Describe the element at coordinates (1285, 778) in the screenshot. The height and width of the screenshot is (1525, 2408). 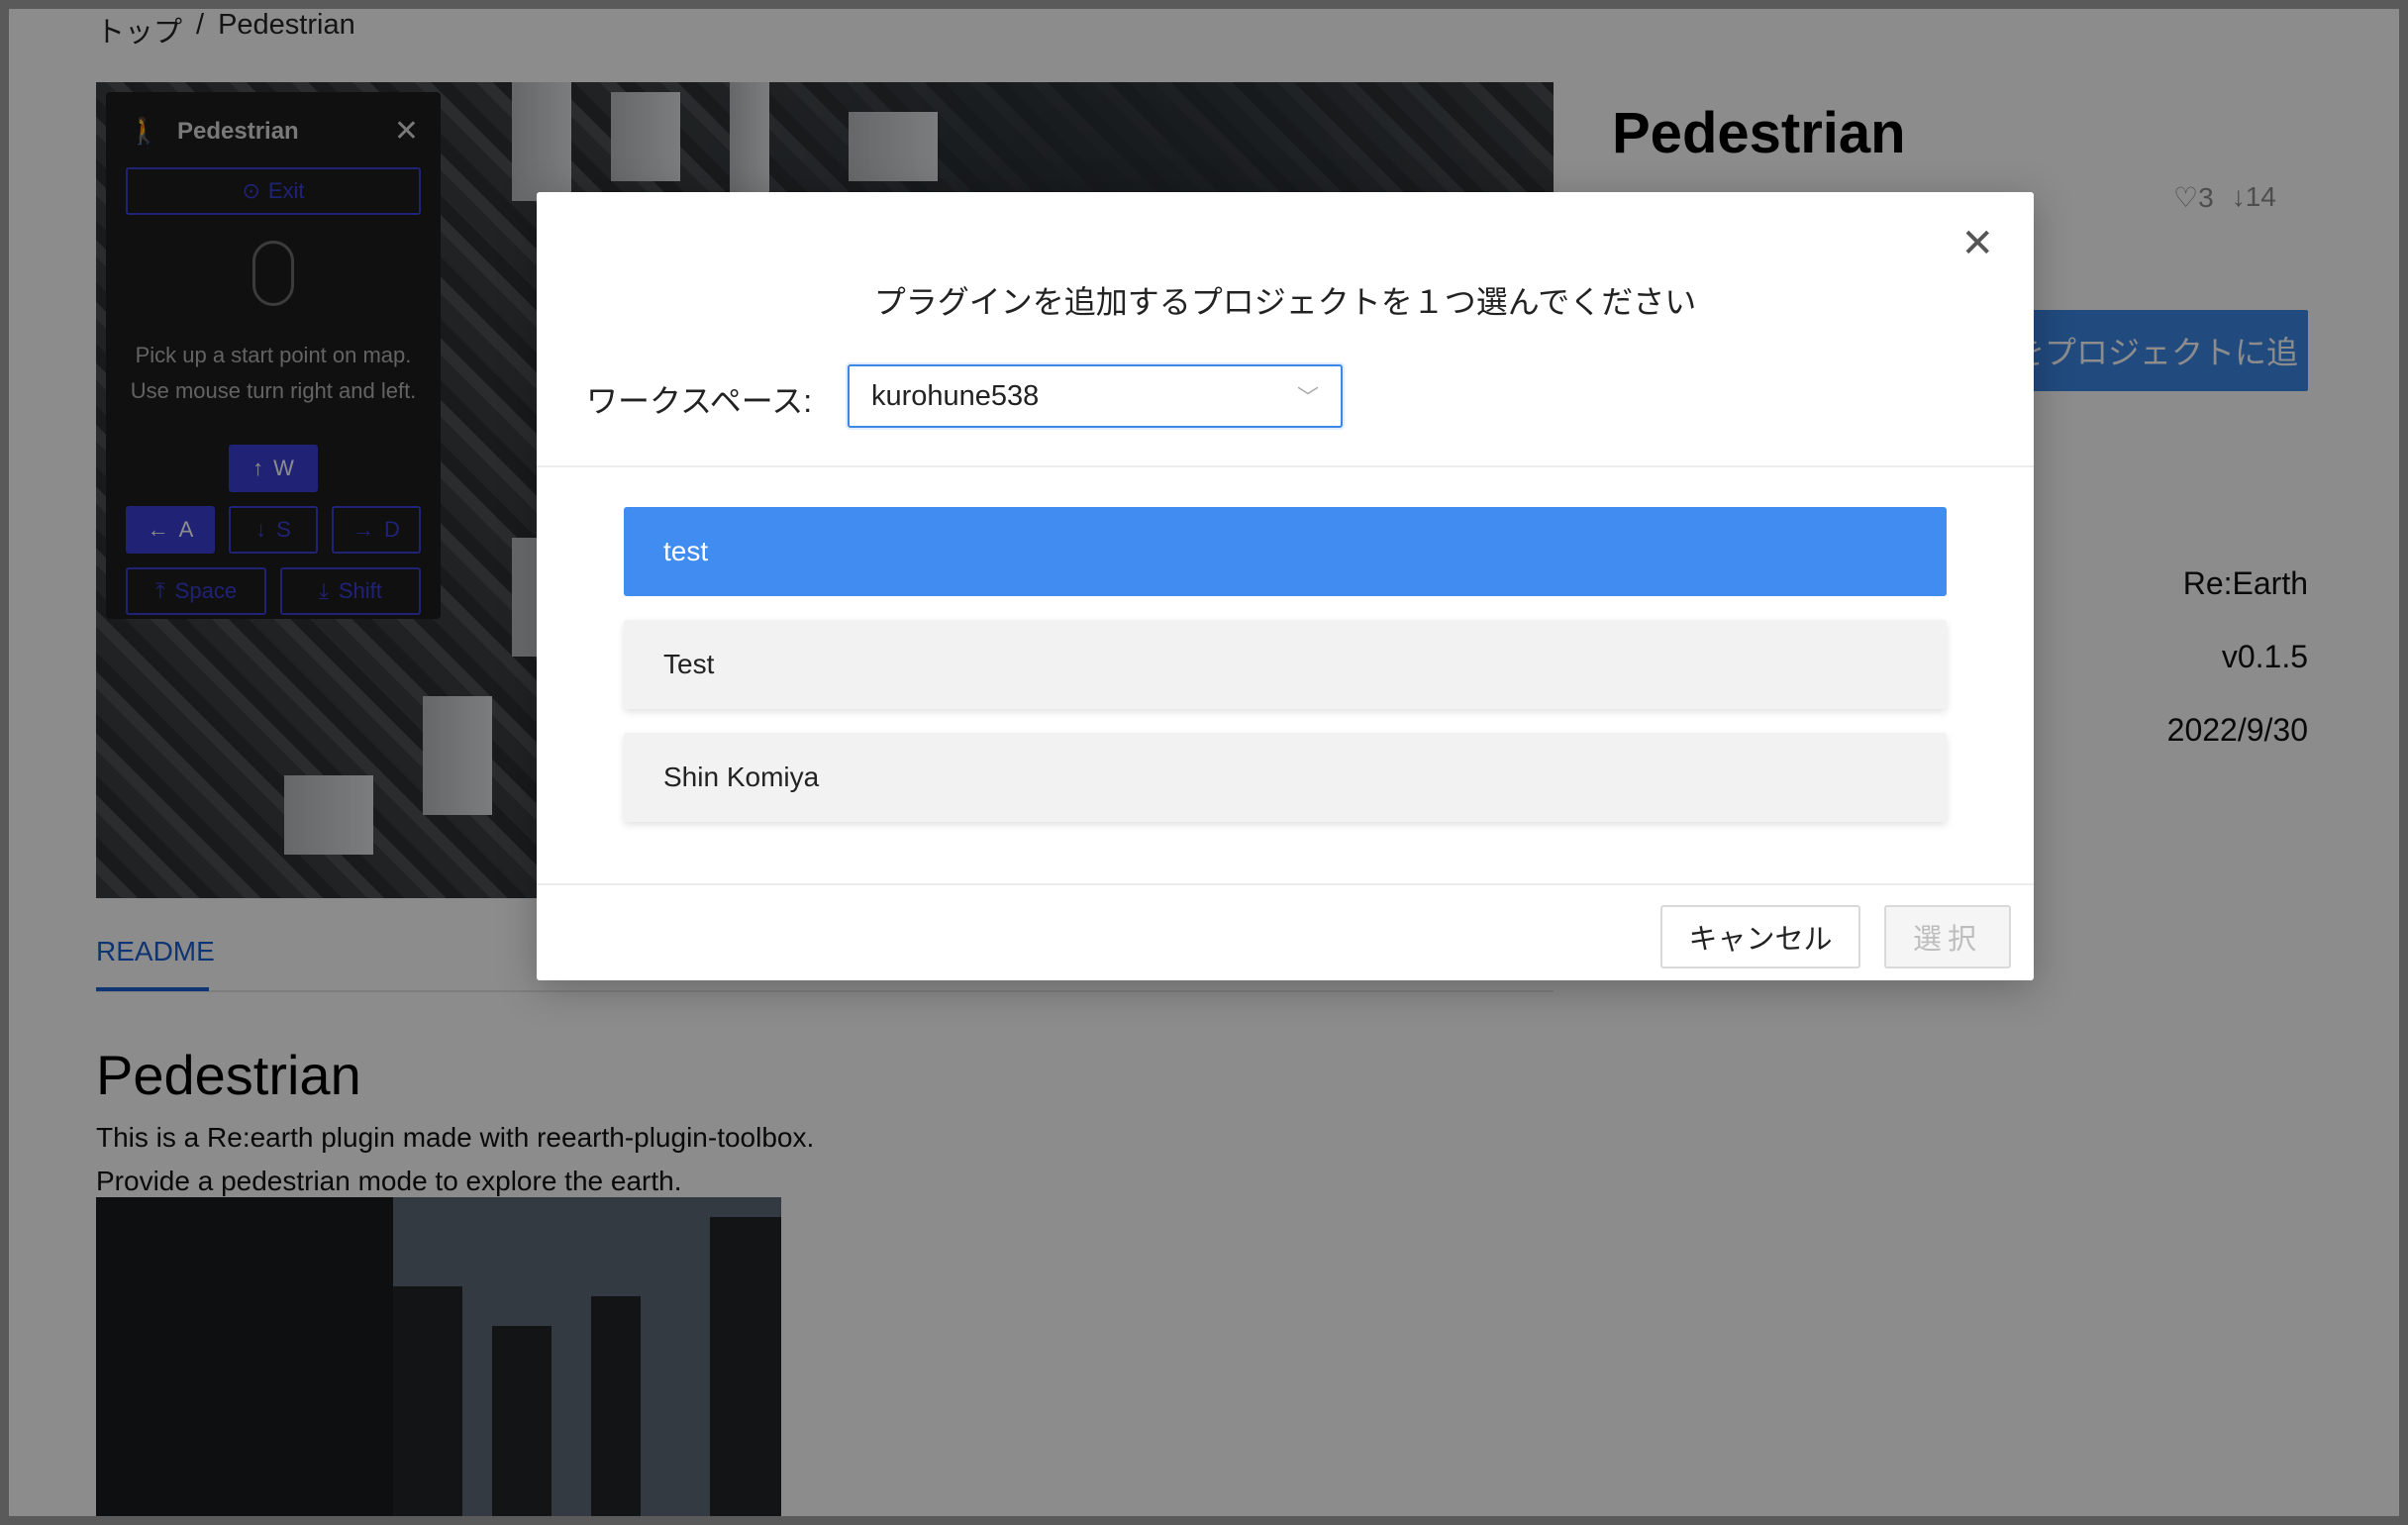
I see `project-item: Shin Komiya` at that location.